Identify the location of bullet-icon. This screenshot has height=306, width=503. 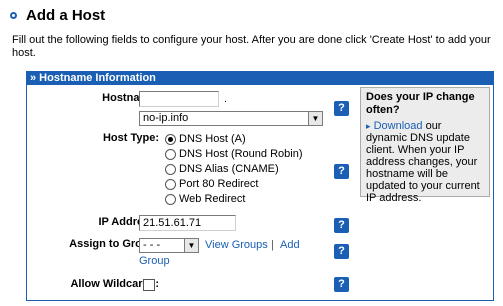
(13, 15).